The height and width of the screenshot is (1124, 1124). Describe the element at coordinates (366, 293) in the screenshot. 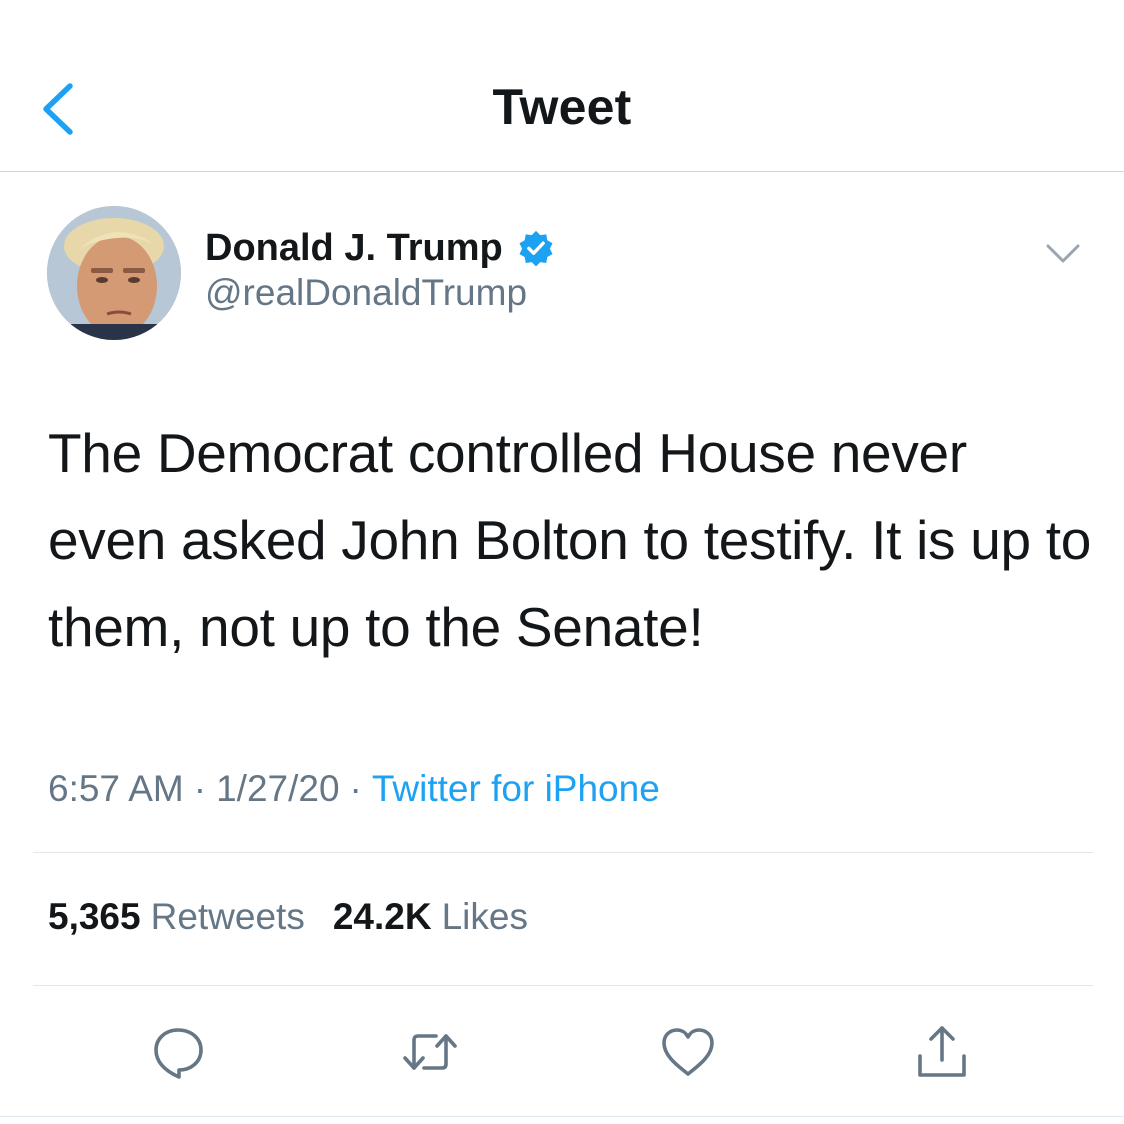

I see `author-handle: @realDonaldTrump` at that location.